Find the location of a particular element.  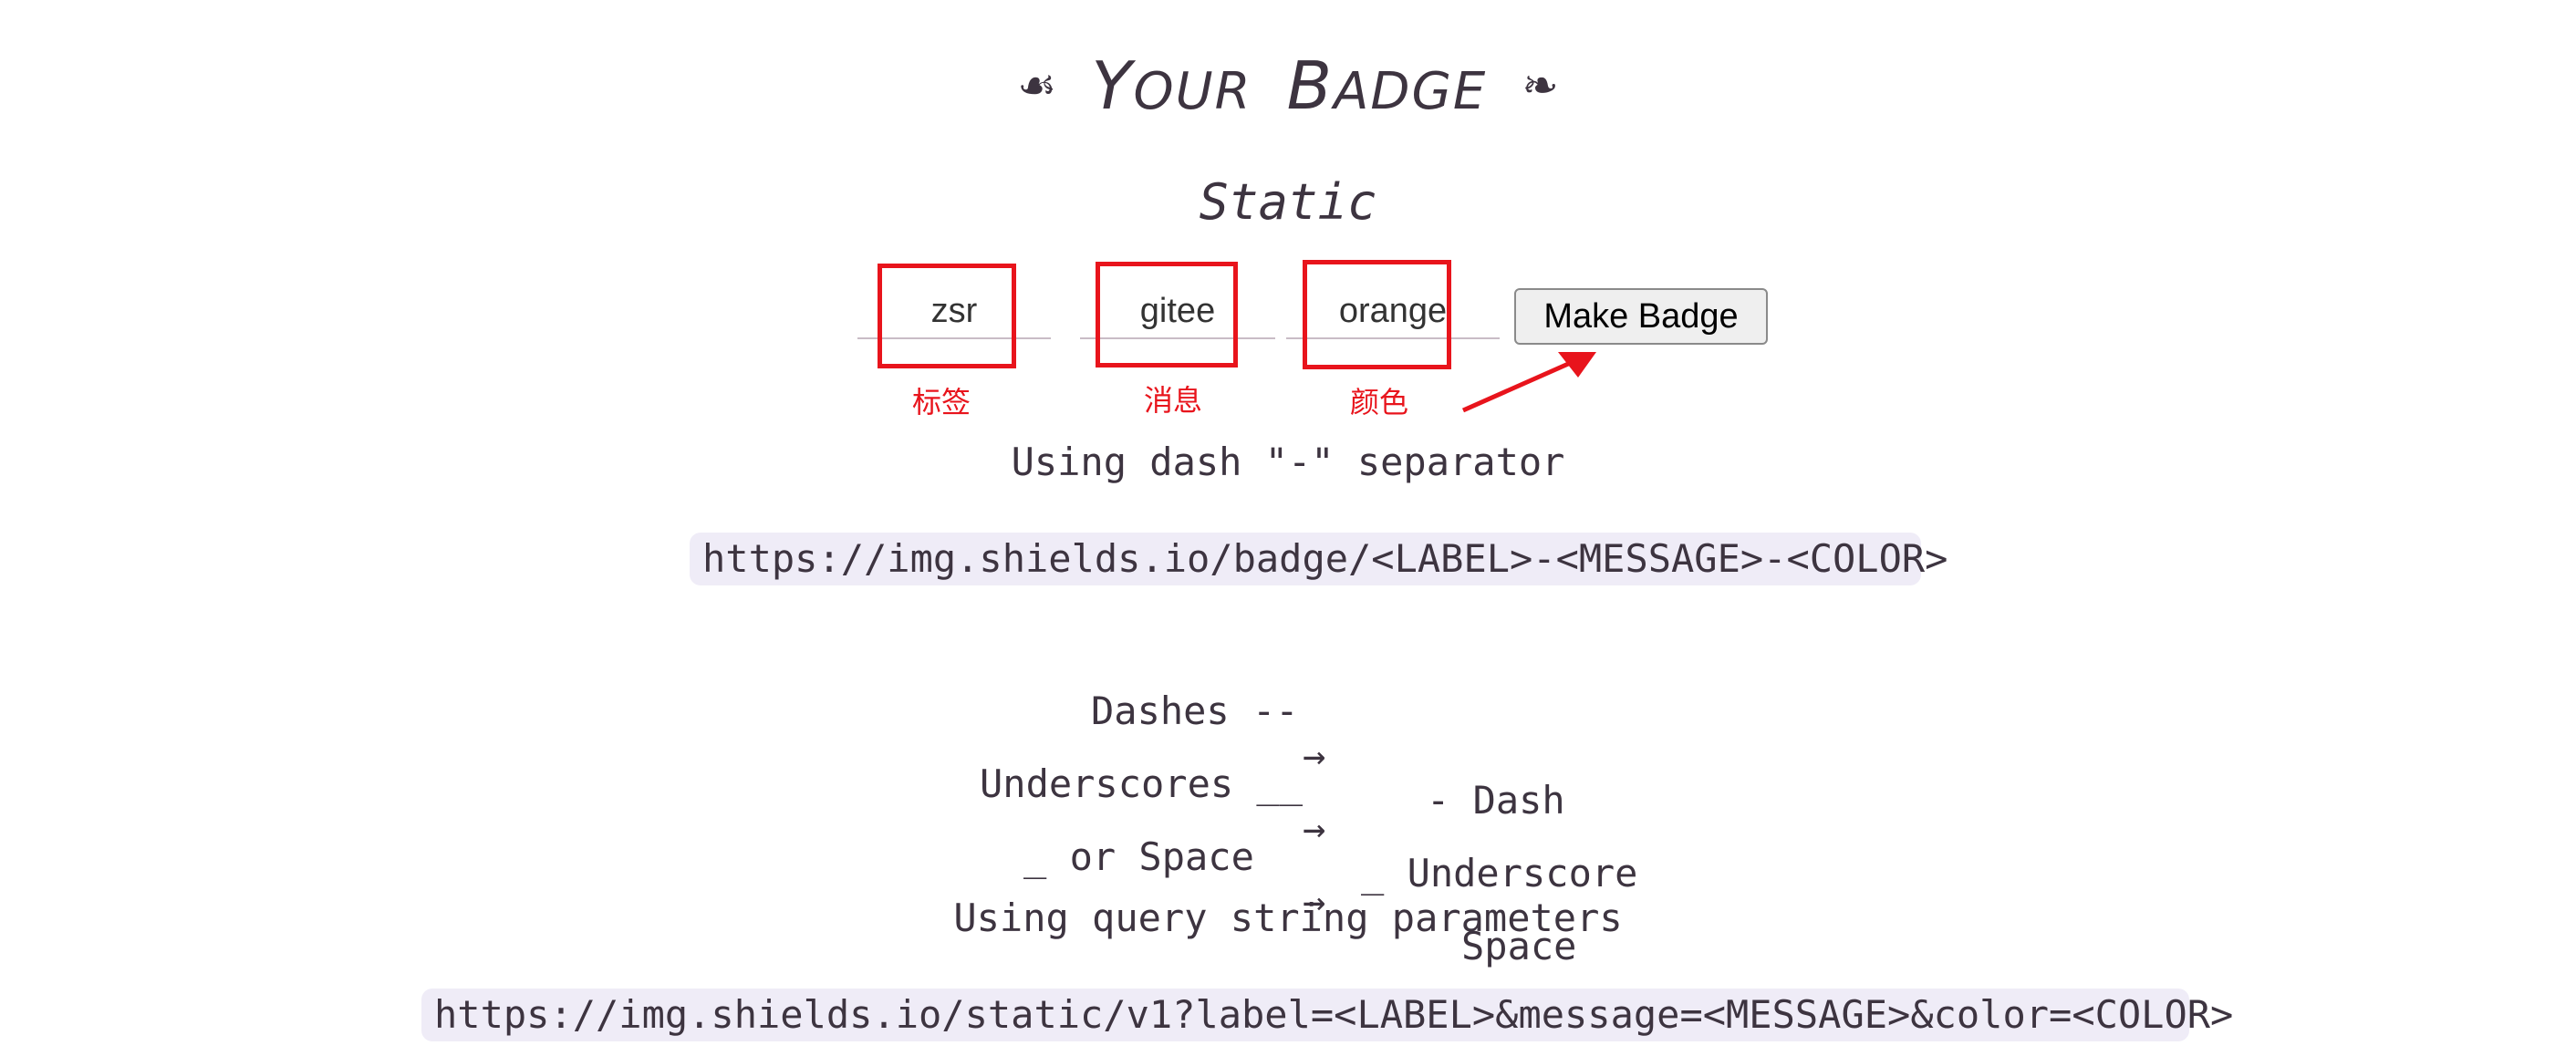

message-annotation: 消息 is located at coordinates (1172, 401).